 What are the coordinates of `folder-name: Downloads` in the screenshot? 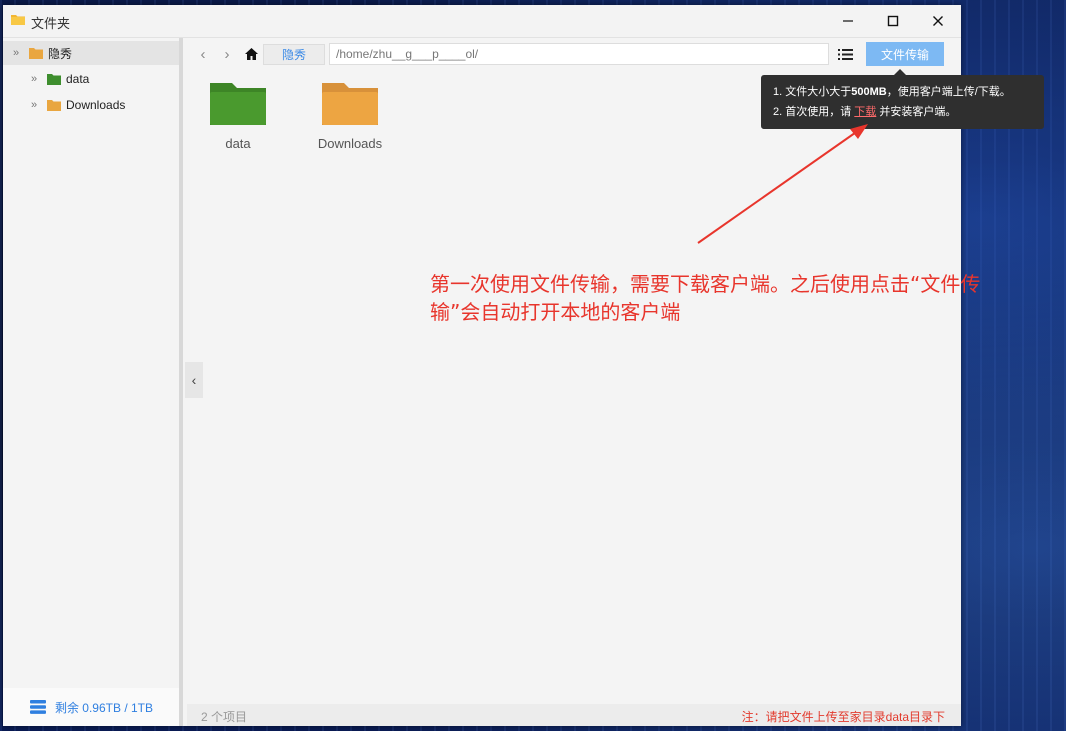 It's located at (350, 143).